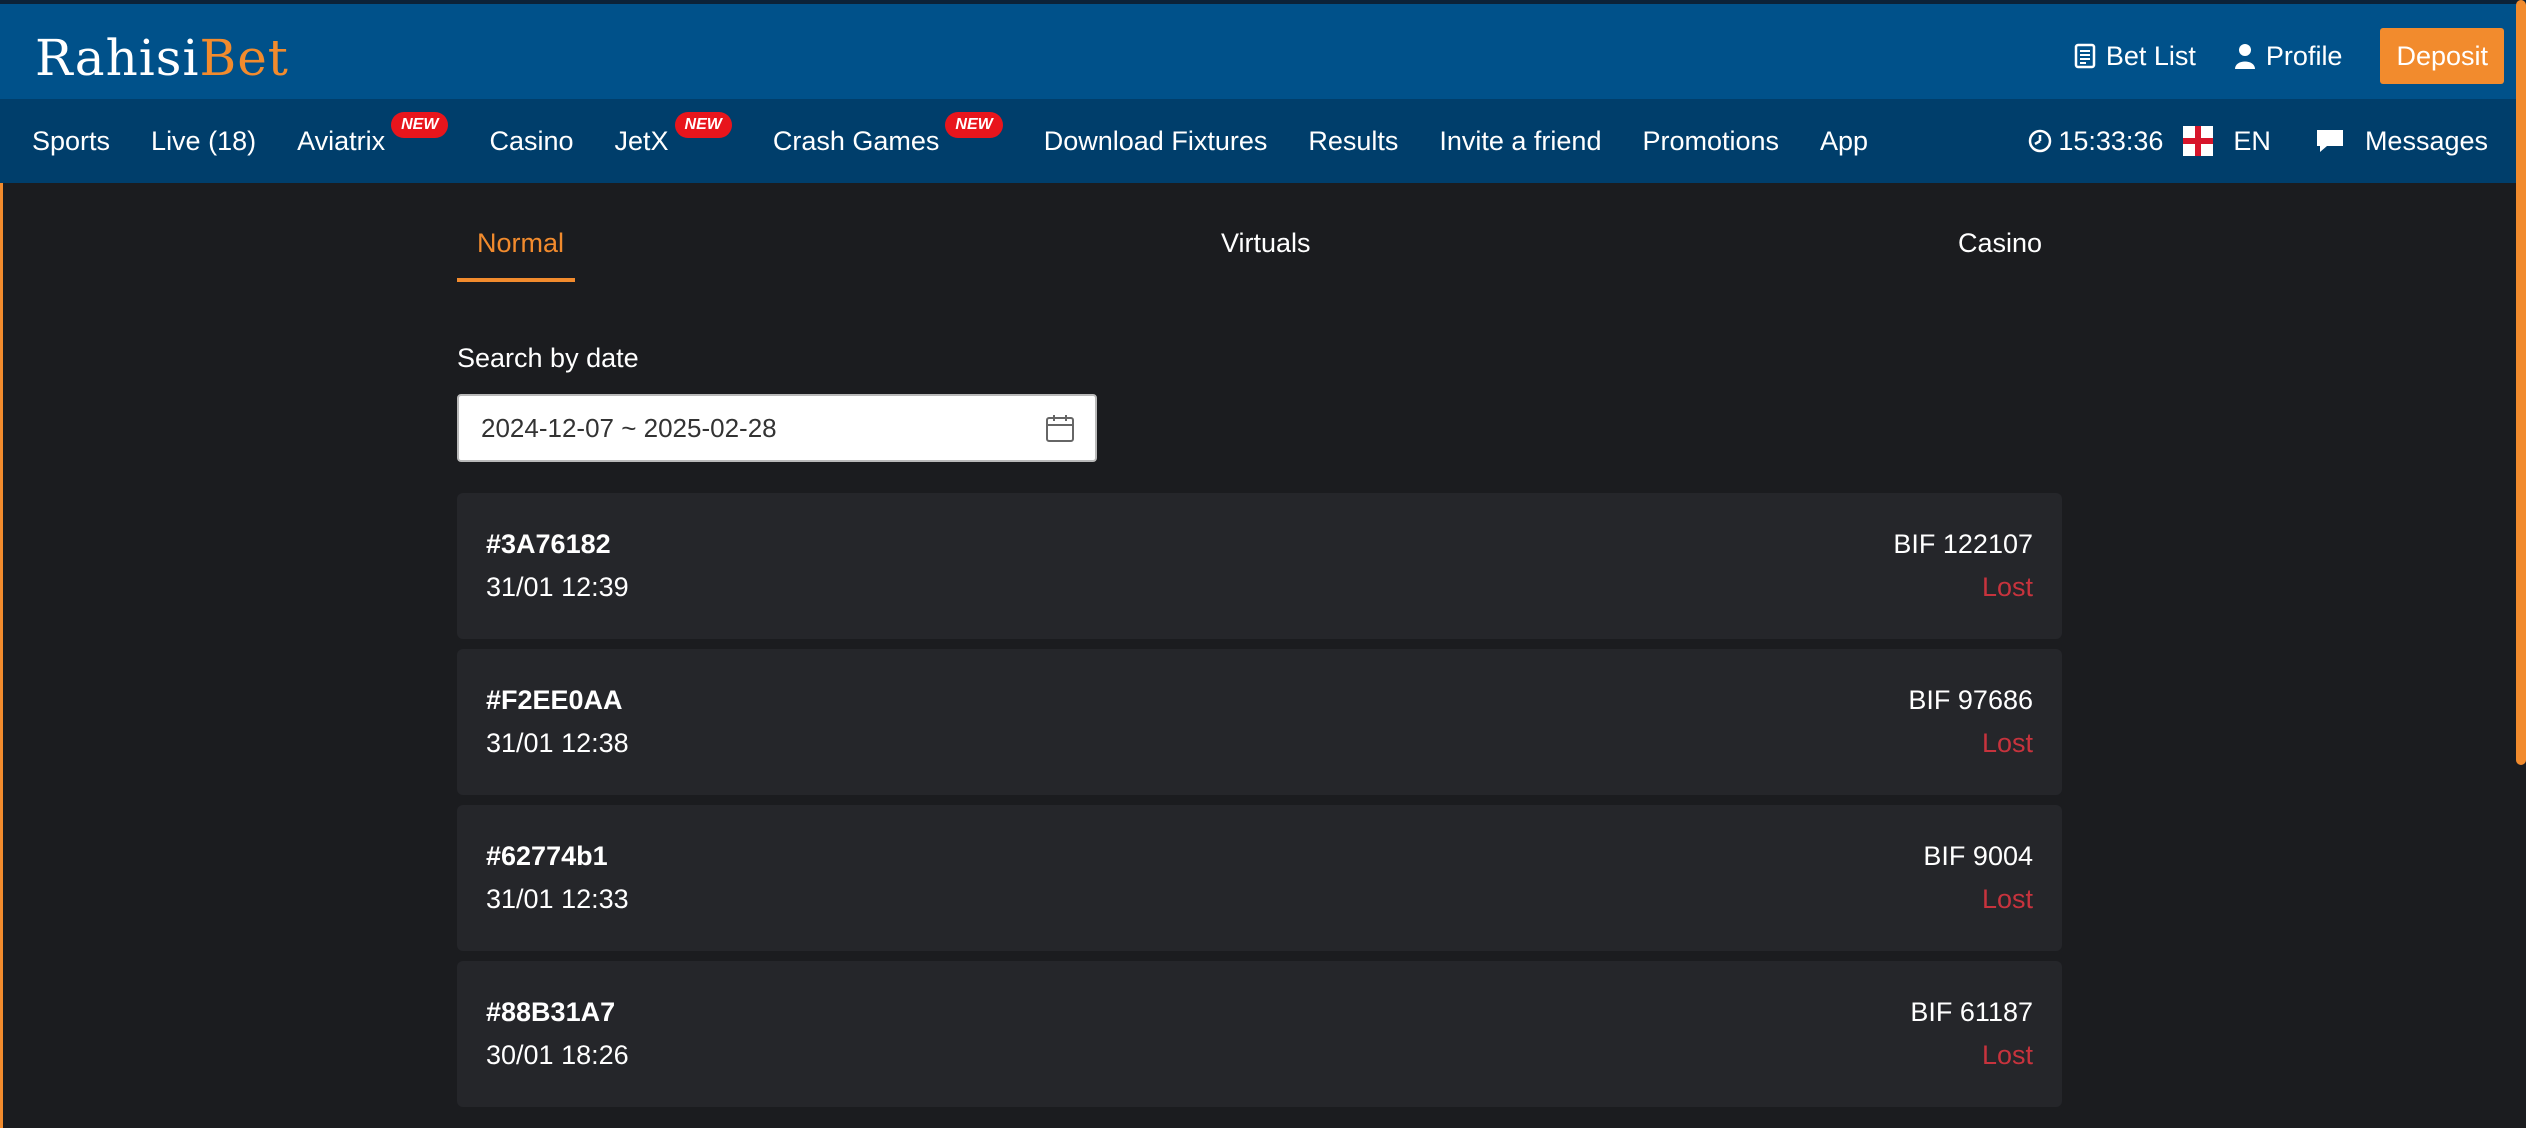 This screenshot has width=2526, height=1128. What do you see at coordinates (2245, 56) in the screenshot?
I see `user-icon` at bounding box center [2245, 56].